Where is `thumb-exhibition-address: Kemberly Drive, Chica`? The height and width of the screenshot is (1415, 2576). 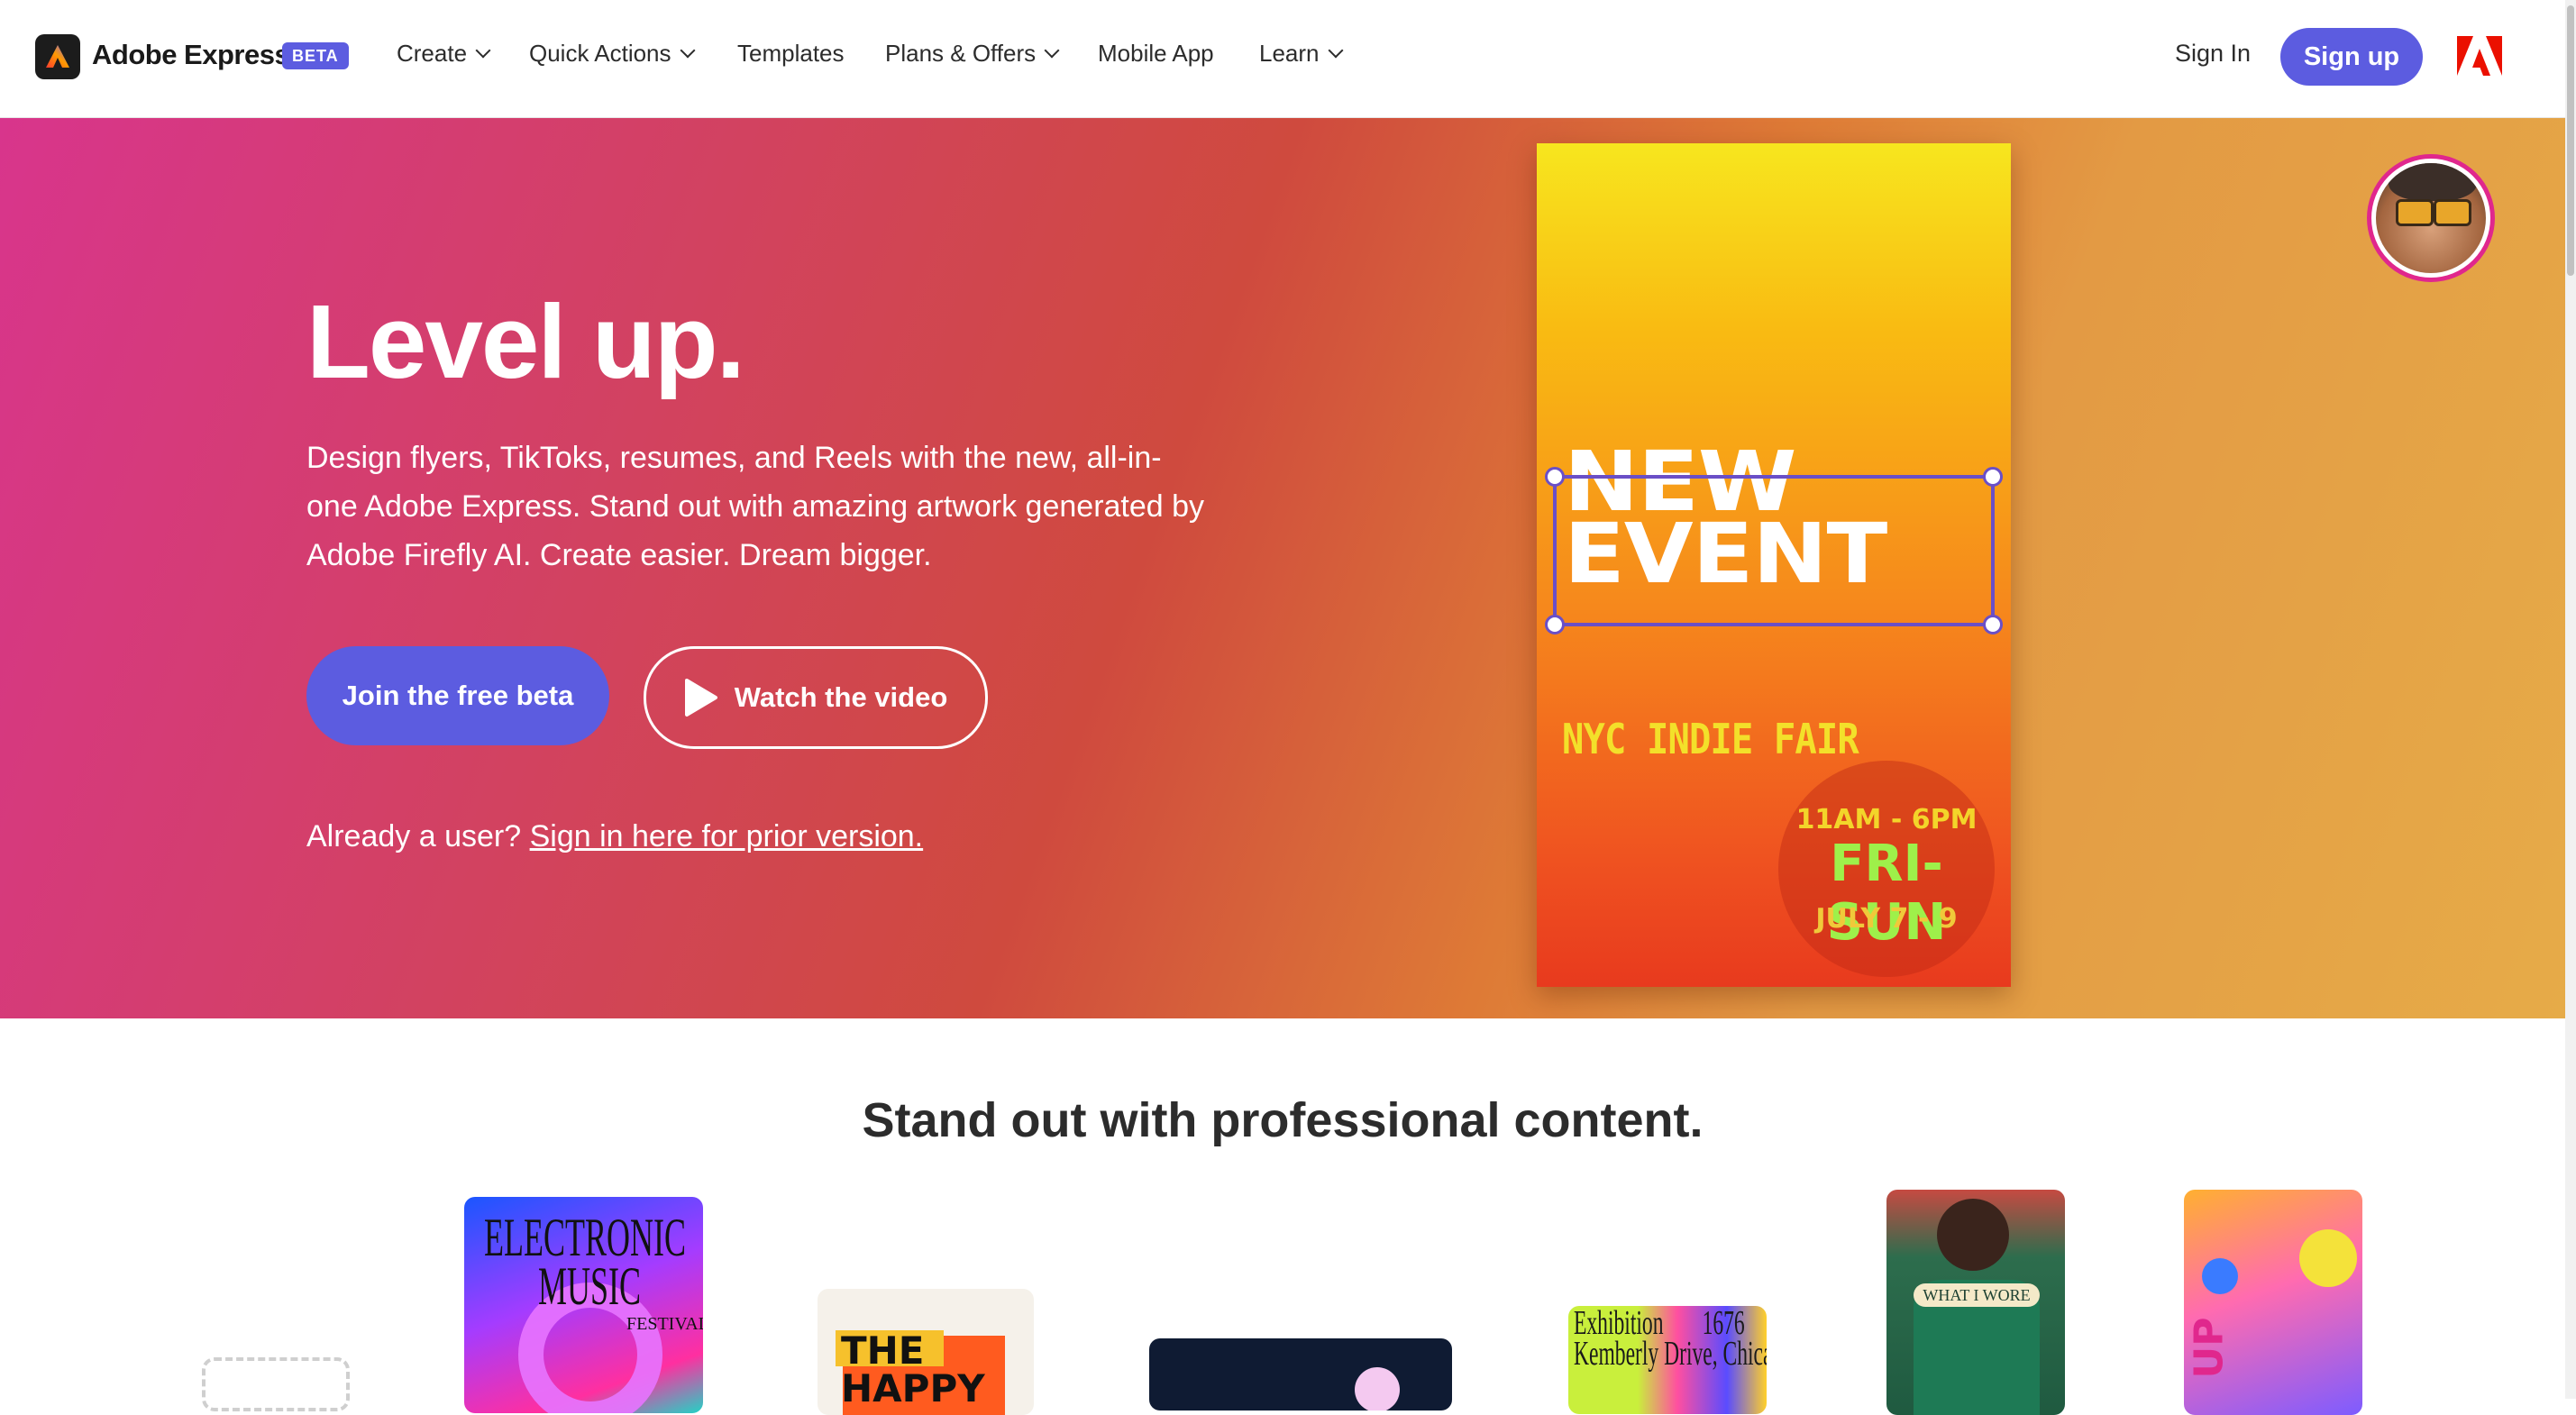
thumb-exhibition-address: Kemberly Drive, Chica is located at coordinates (1670, 1354).